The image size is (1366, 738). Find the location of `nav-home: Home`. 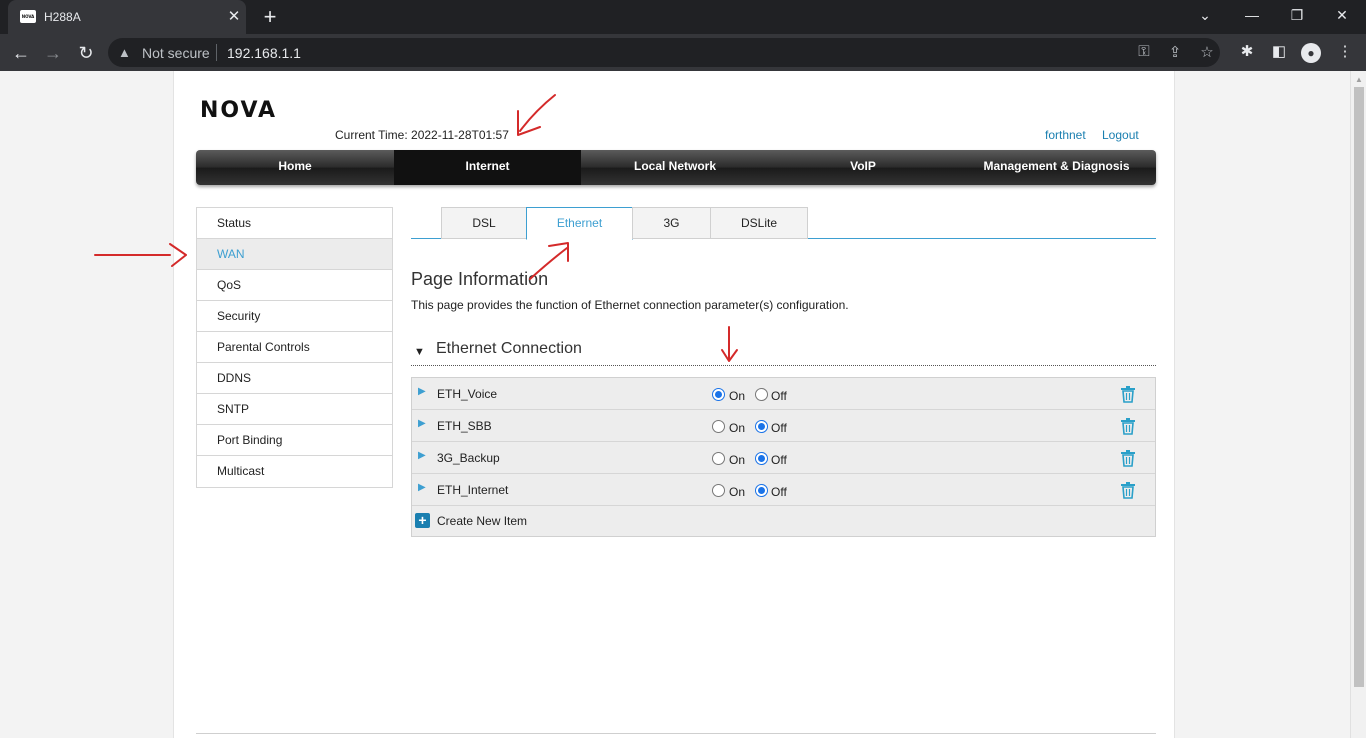

nav-home: Home is located at coordinates (295, 167).